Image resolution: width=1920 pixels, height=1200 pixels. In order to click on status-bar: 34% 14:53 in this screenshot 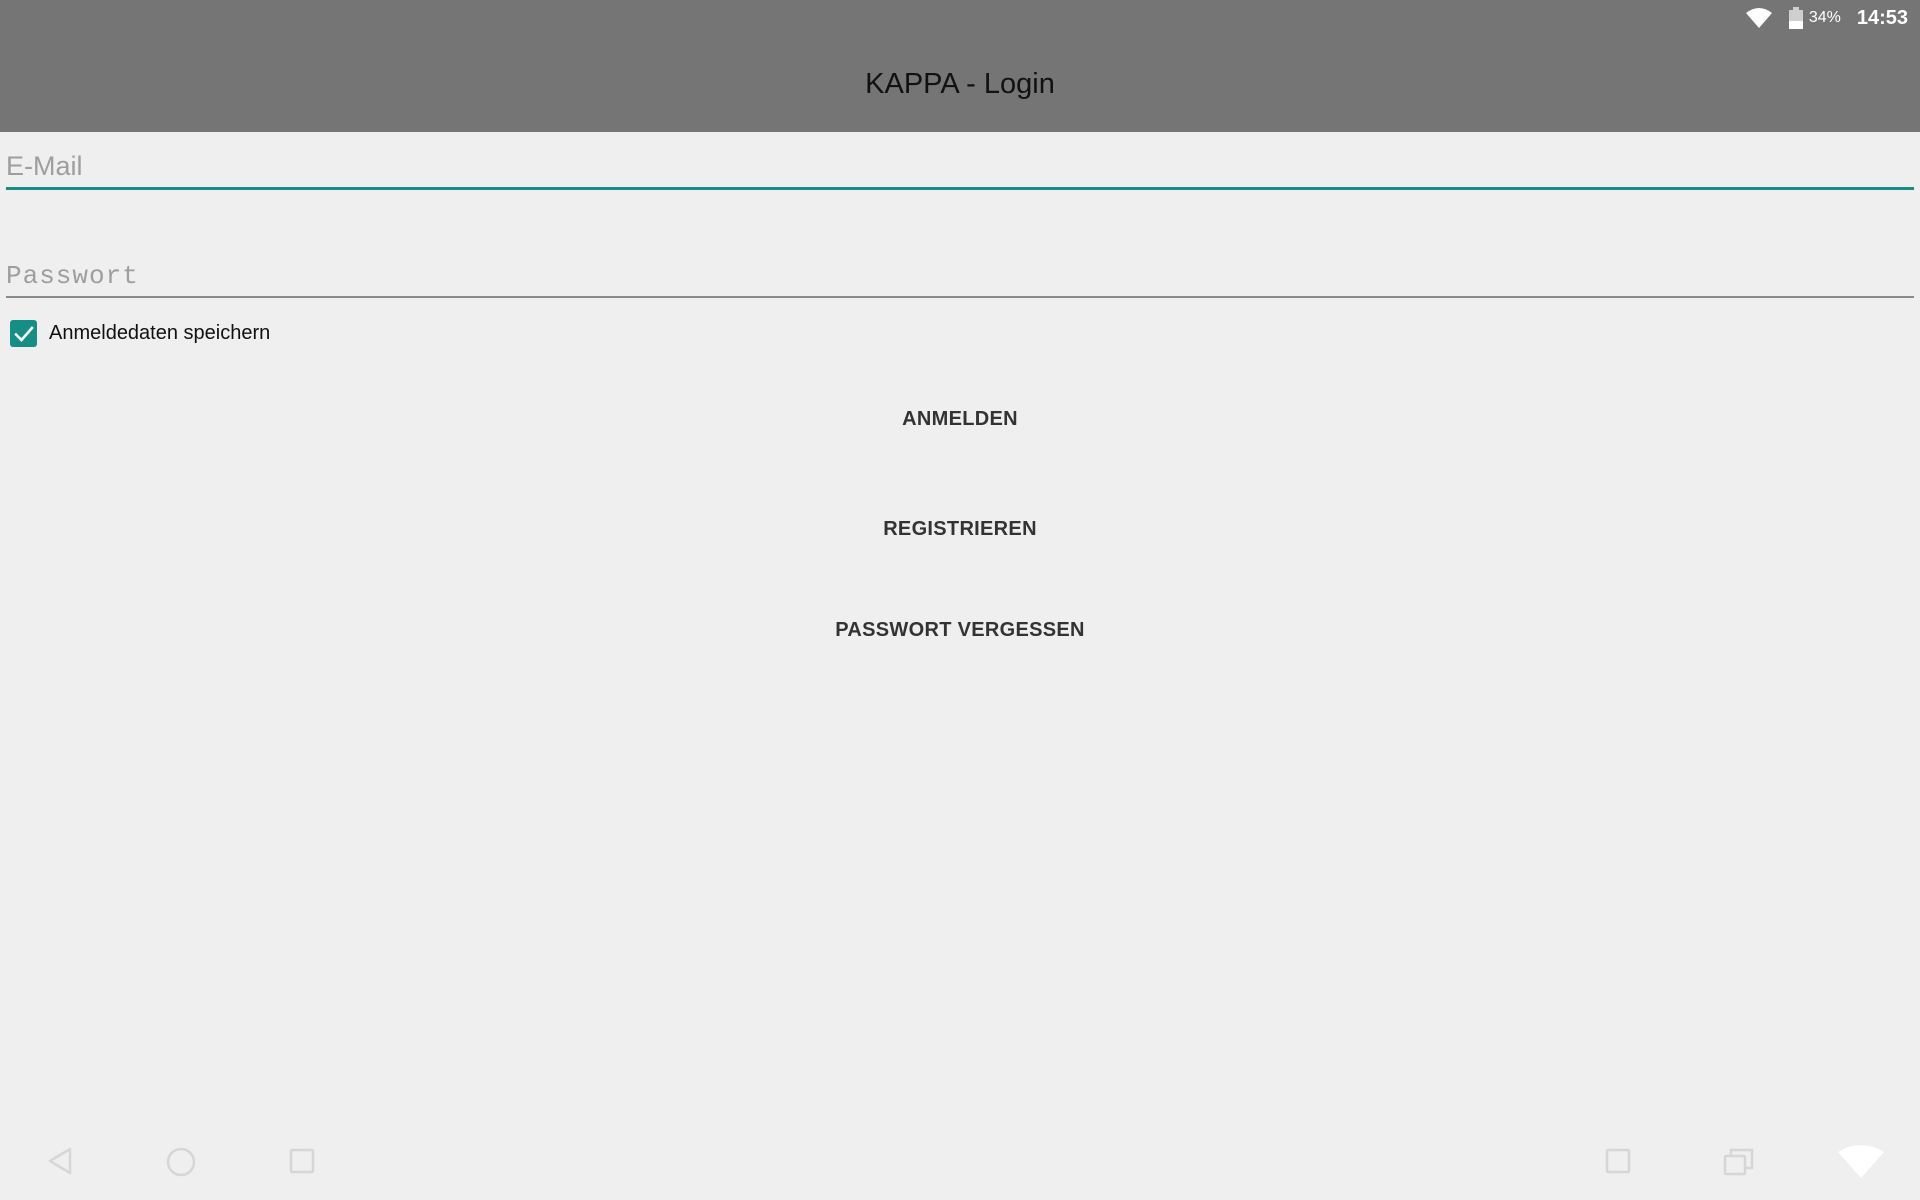, I will do `click(1826, 18)`.